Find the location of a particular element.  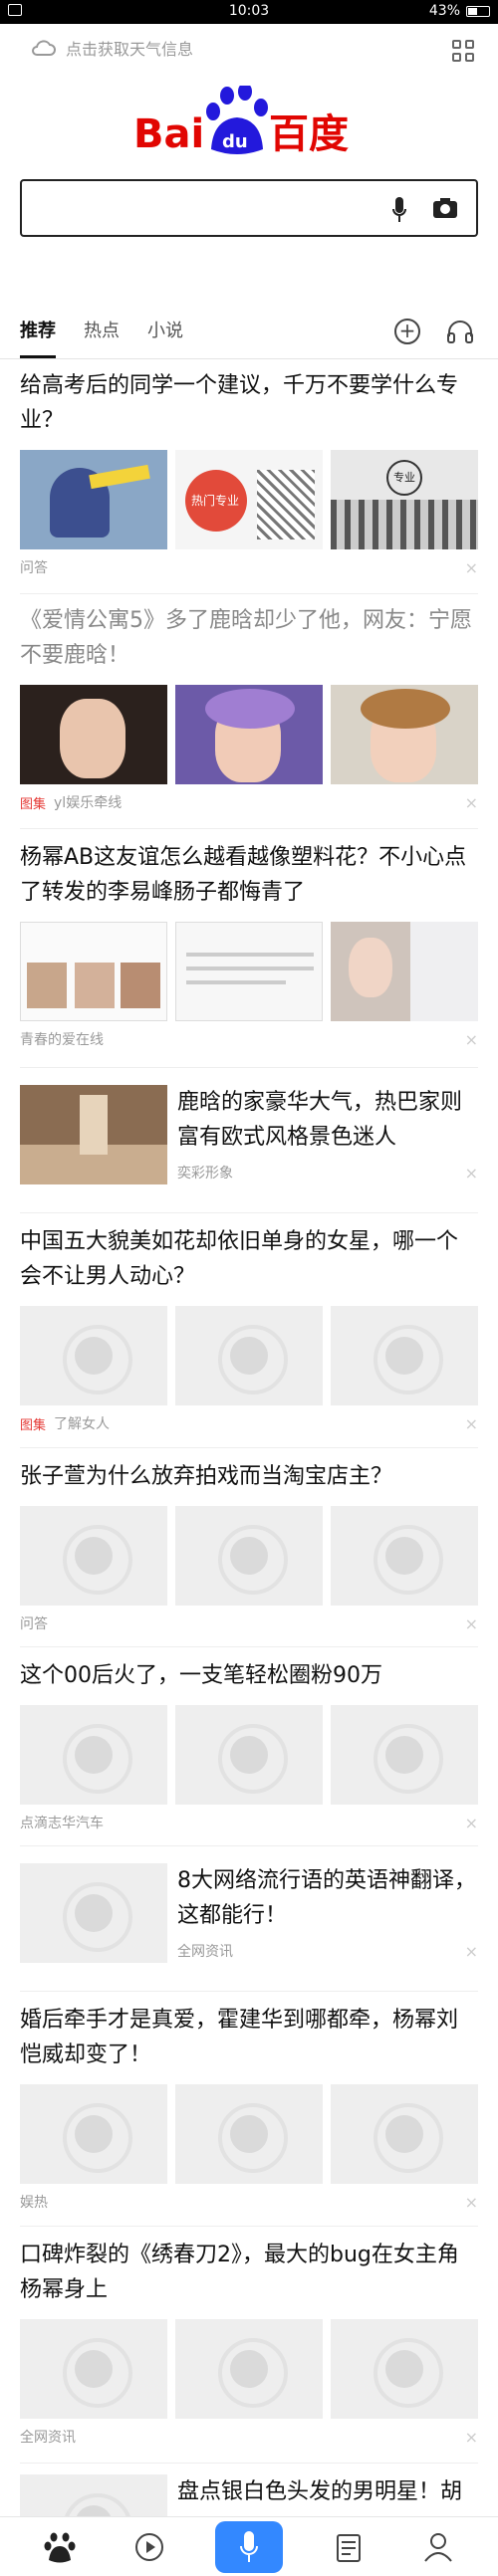

feed-article: 口碑炸裂的《绣春刀2》，最大的bug在女主角杨幂身上 全网资讯 × is located at coordinates (249, 2342).